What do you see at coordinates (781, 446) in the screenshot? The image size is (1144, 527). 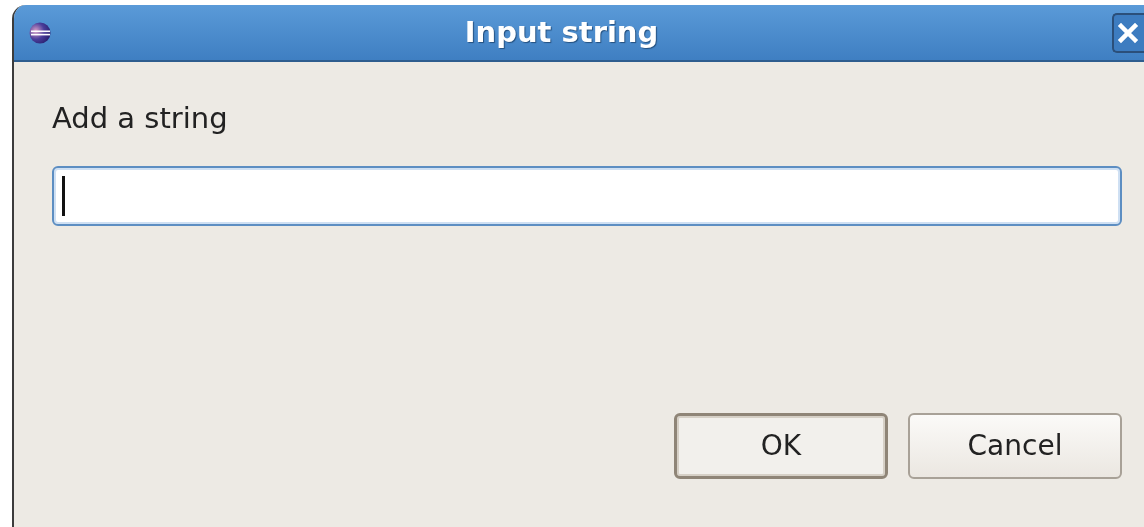 I see `dialog-button: OK` at bounding box center [781, 446].